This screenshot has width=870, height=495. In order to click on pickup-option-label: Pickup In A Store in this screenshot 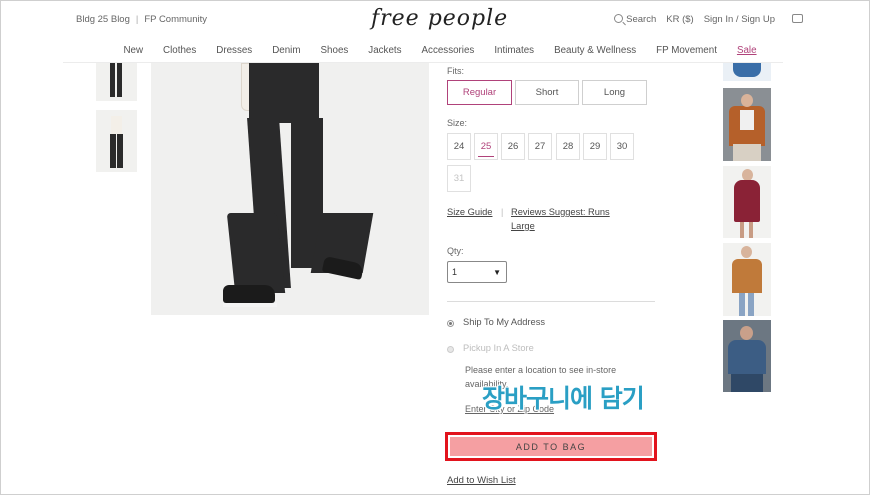, I will do `click(498, 348)`.